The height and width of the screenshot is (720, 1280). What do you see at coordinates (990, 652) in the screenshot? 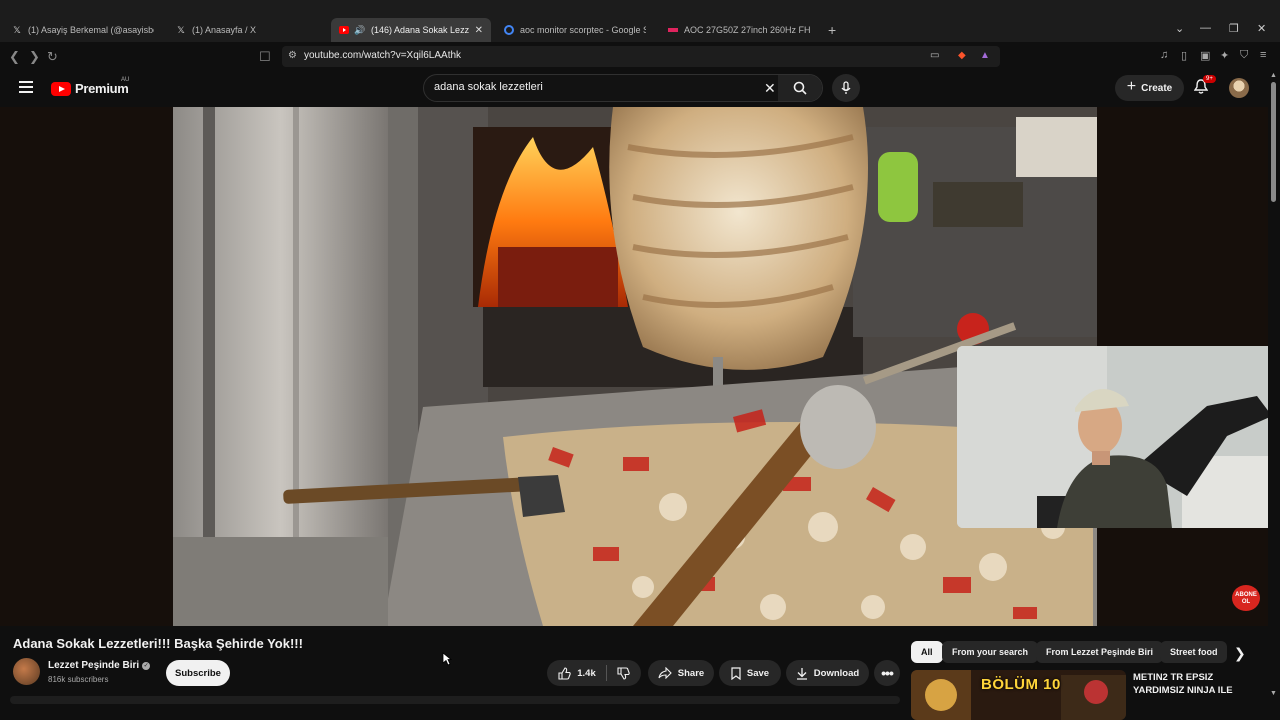
I see `chip-from-your-search: From your search` at bounding box center [990, 652].